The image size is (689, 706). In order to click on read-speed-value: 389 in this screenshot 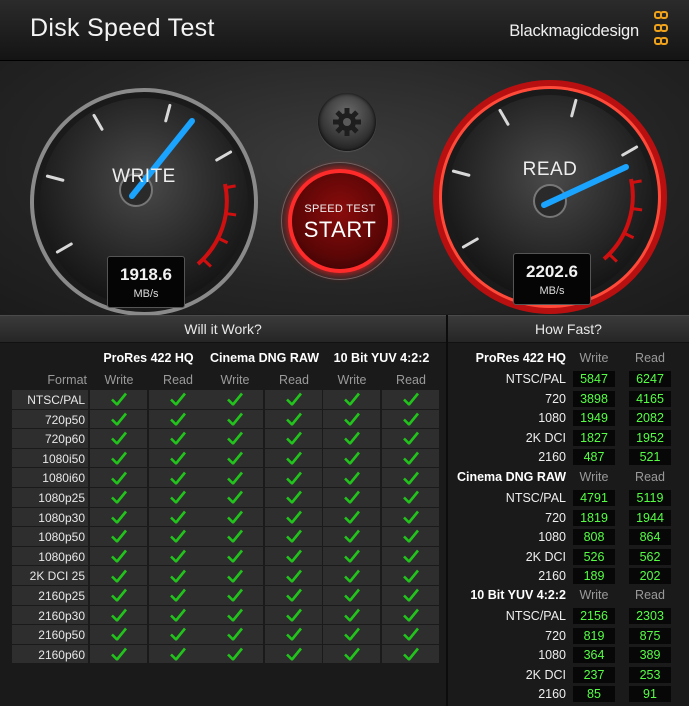, I will do `click(650, 655)`.